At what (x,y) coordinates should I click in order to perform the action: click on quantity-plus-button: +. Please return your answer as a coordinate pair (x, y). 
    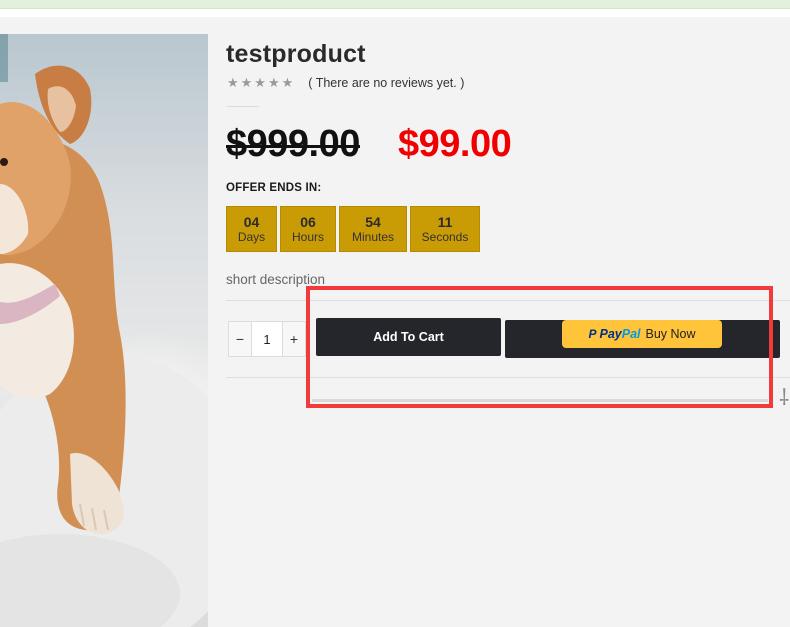
    Looking at the image, I should click on (294, 339).